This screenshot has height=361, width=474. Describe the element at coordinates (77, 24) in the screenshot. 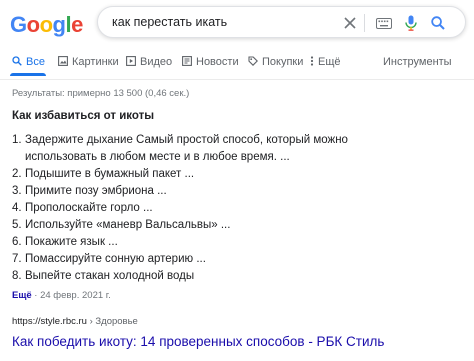

I see `logo-letter: e` at that location.